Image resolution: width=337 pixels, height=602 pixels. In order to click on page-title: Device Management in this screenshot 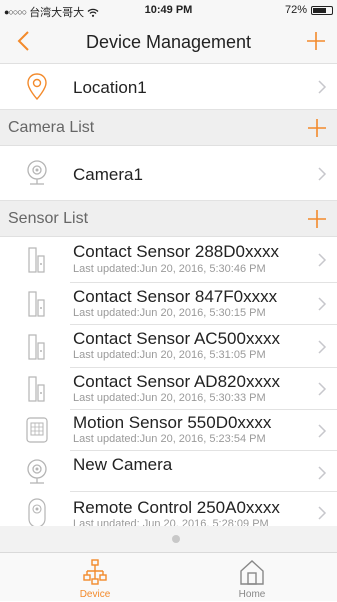, I will do `click(168, 42)`.